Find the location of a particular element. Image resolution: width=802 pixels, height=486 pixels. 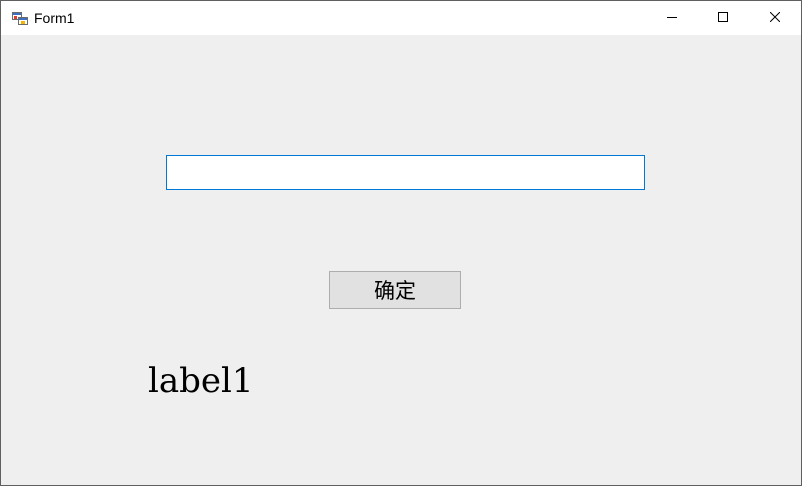

close-button is located at coordinates (775, 18).